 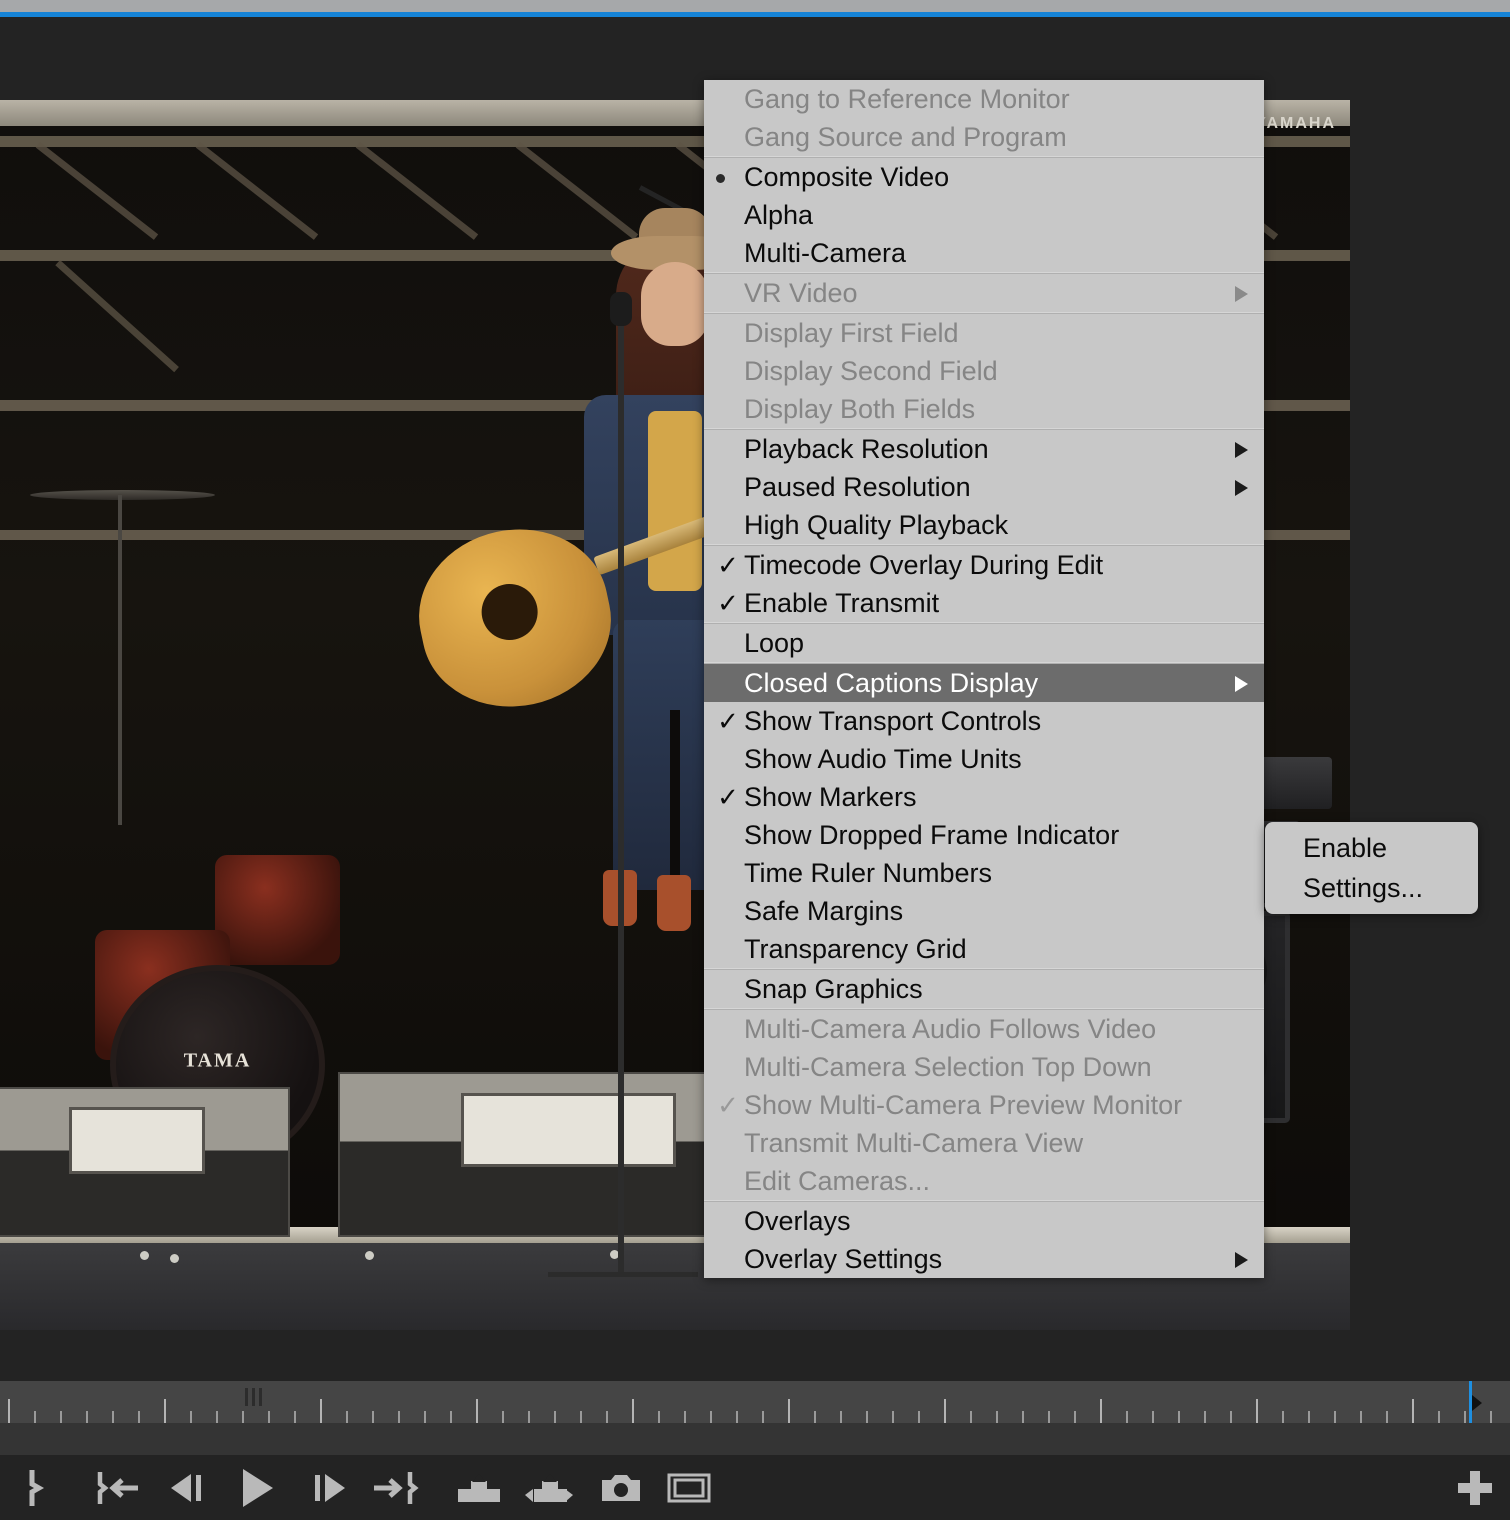 What do you see at coordinates (932, 835) in the screenshot?
I see `menu-item-label: Show Dropped Frame Indicator` at bounding box center [932, 835].